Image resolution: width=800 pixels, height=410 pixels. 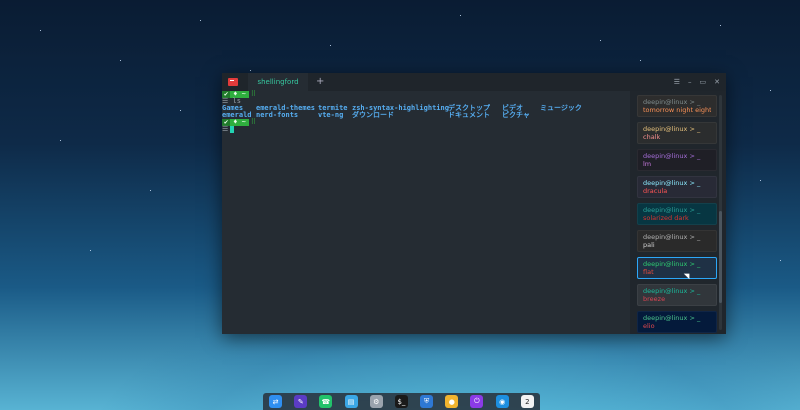 I want to click on editor-icon: ✎, so click(x=301, y=401).